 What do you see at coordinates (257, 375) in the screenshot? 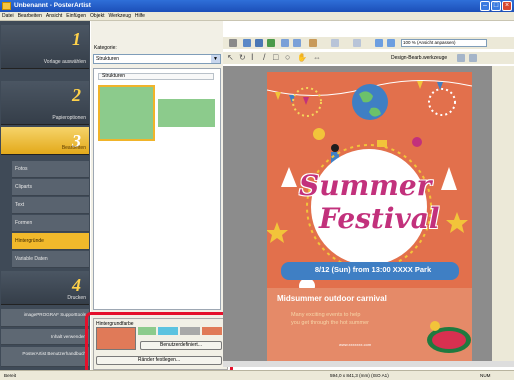
I see `status-bar: Bereit 594,0 x 841,3 (mm) (ISO A1) NUM` at bounding box center [257, 375].